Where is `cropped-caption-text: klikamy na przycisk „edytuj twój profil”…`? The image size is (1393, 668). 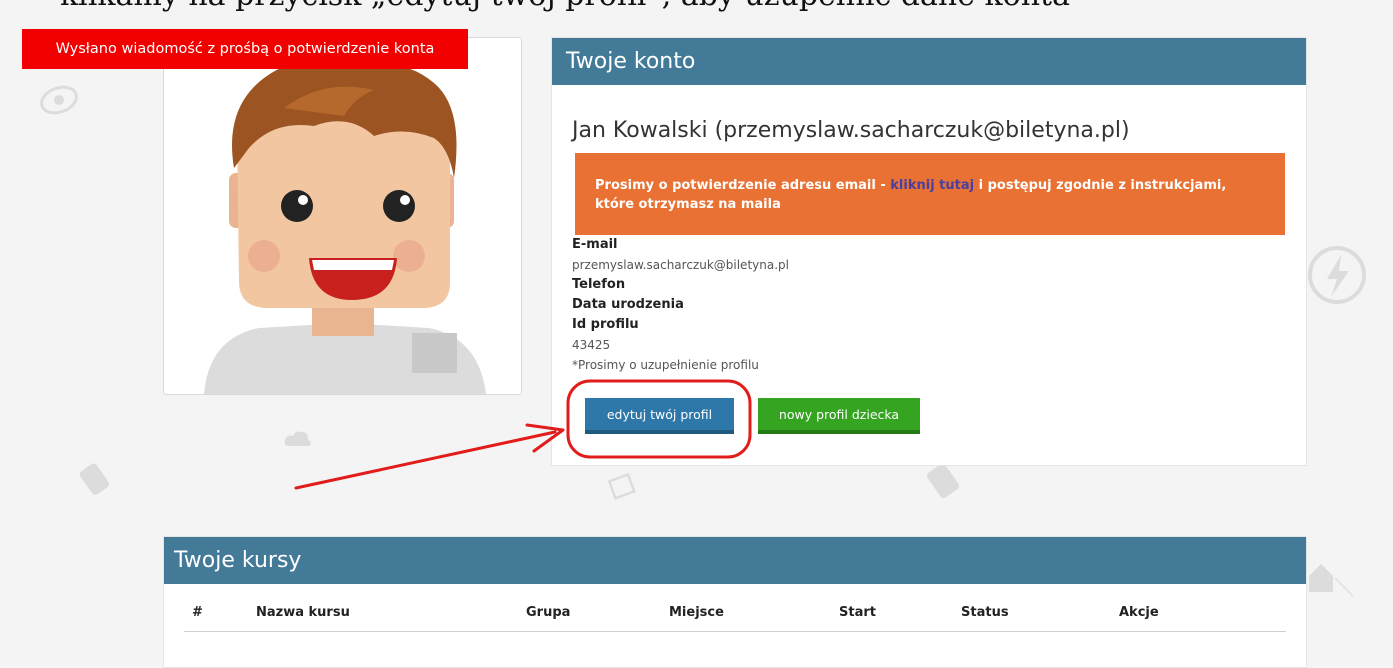
cropped-caption-text: klikamy na przycisk „edytuj twój profil”… is located at coordinates (565, 6).